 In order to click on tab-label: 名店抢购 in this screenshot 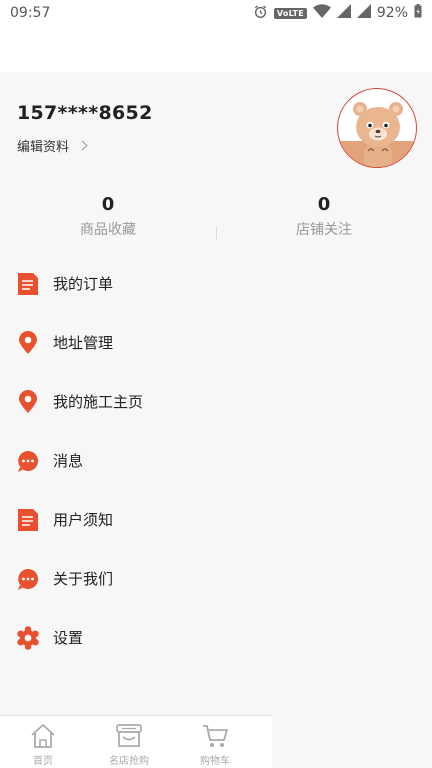, I will do `click(129, 761)`.